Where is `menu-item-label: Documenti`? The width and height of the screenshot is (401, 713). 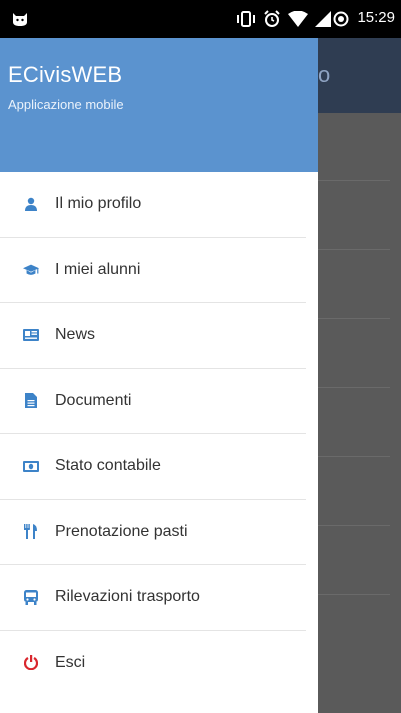 menu-item-label: Documenti is located at coordinates (93, 400).